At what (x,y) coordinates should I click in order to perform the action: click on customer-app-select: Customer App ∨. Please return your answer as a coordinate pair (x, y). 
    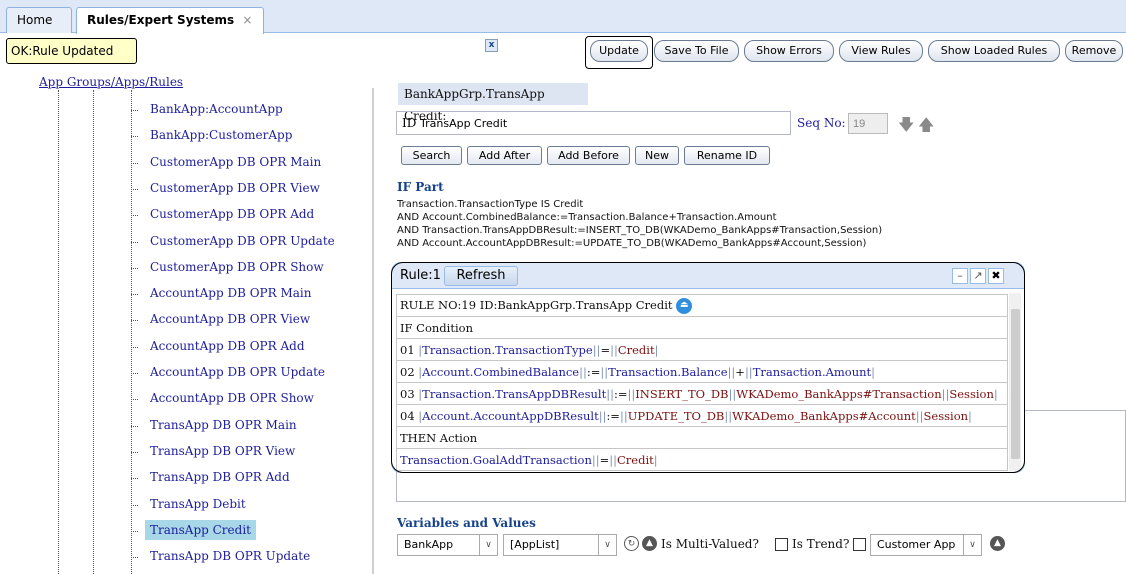
    Looking at the image, I should click on (926, 545).